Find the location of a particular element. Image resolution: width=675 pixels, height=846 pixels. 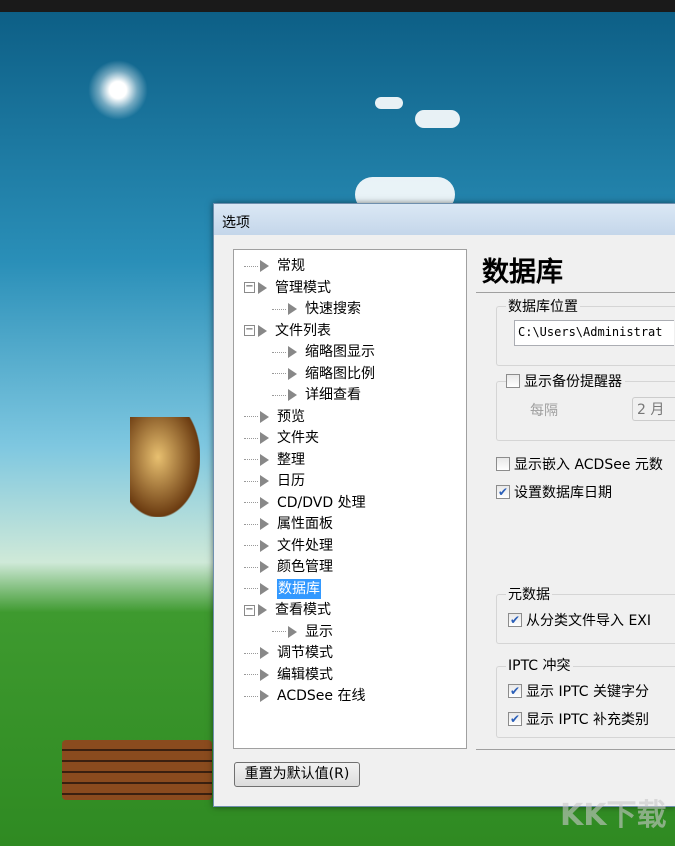

sun is located at coordinates (118, 90).